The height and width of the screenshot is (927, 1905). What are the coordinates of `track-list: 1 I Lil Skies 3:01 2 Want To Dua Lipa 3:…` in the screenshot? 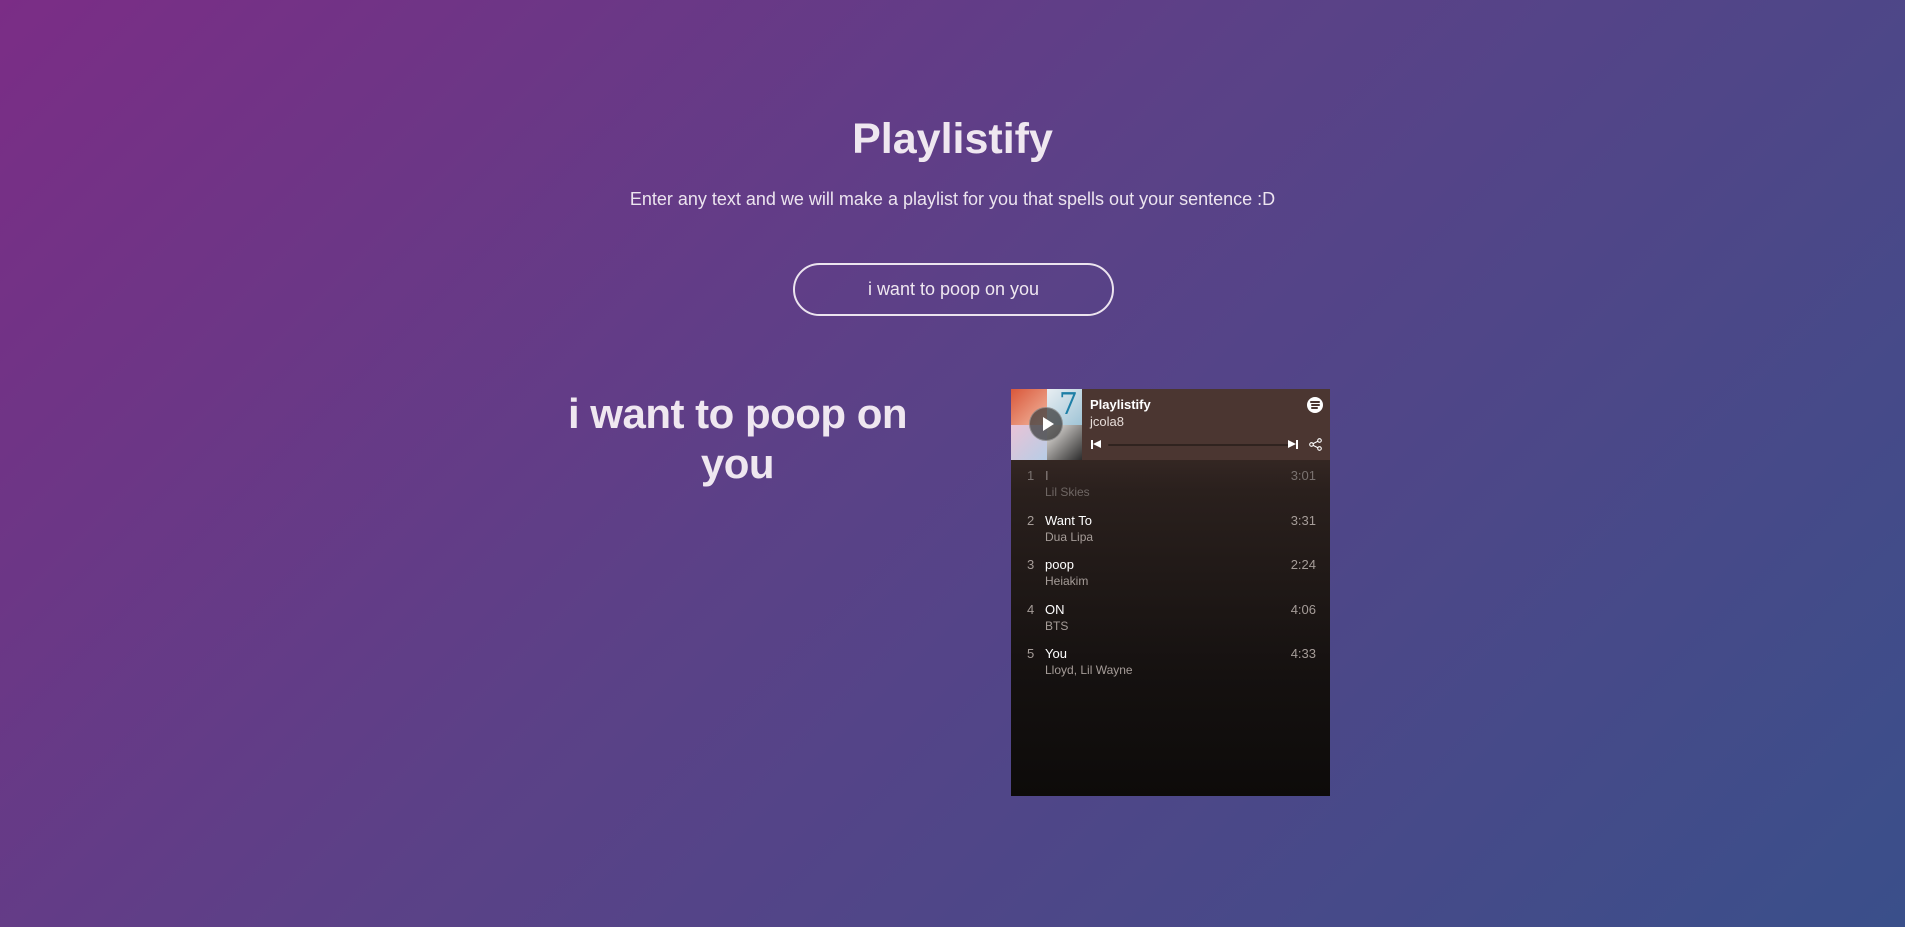 It's located at (1170, 571).